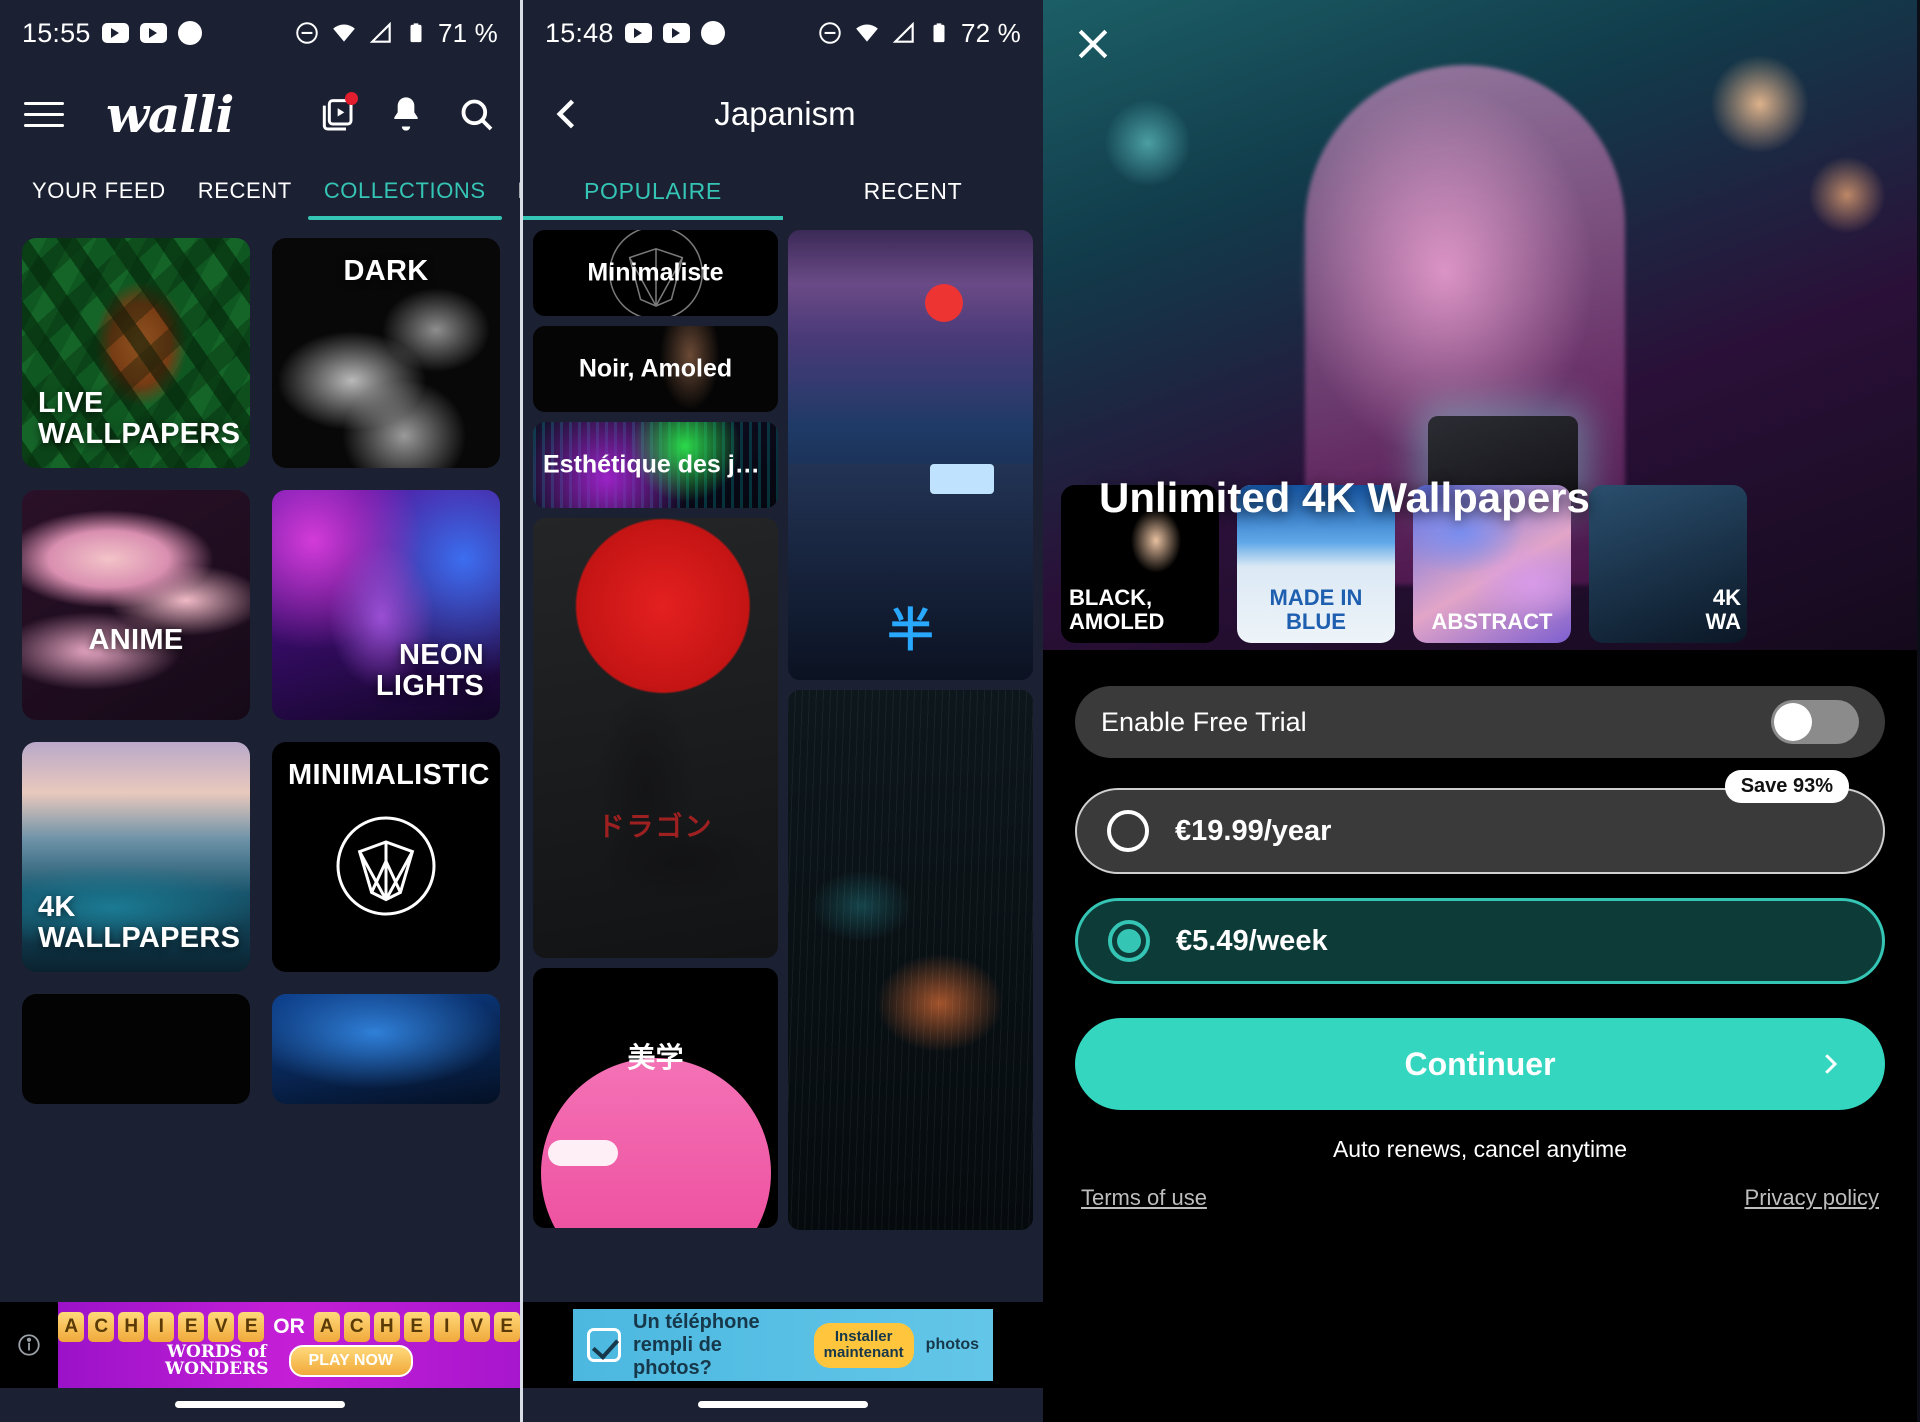 The height and width of the screenshot is (1422, 1920). I want to click on mid-status-bar: 15:48 72 %, so click(783, 33).